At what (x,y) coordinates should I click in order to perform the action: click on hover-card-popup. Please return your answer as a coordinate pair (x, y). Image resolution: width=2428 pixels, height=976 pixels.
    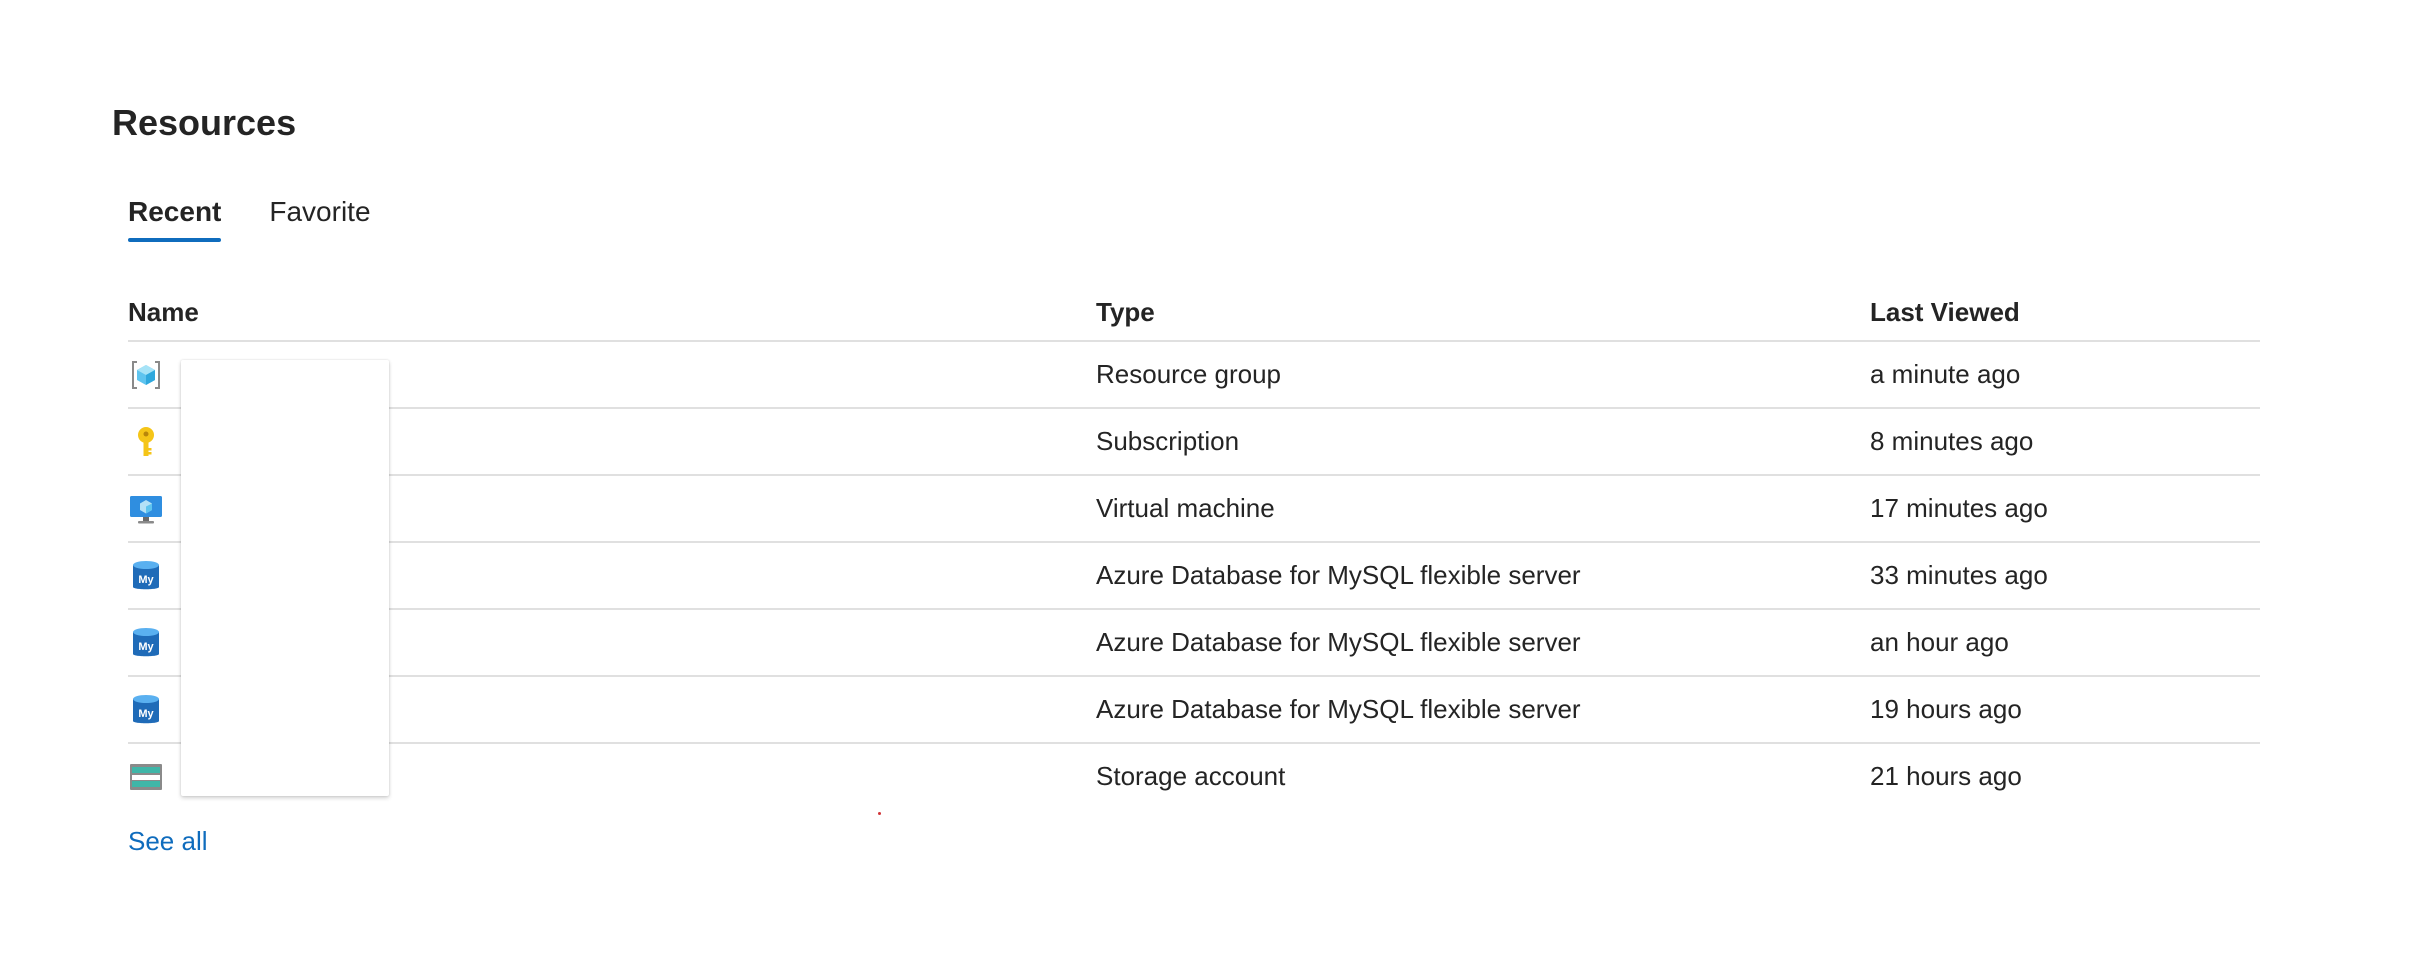
    Looking at the image, I should click on (285, 578).